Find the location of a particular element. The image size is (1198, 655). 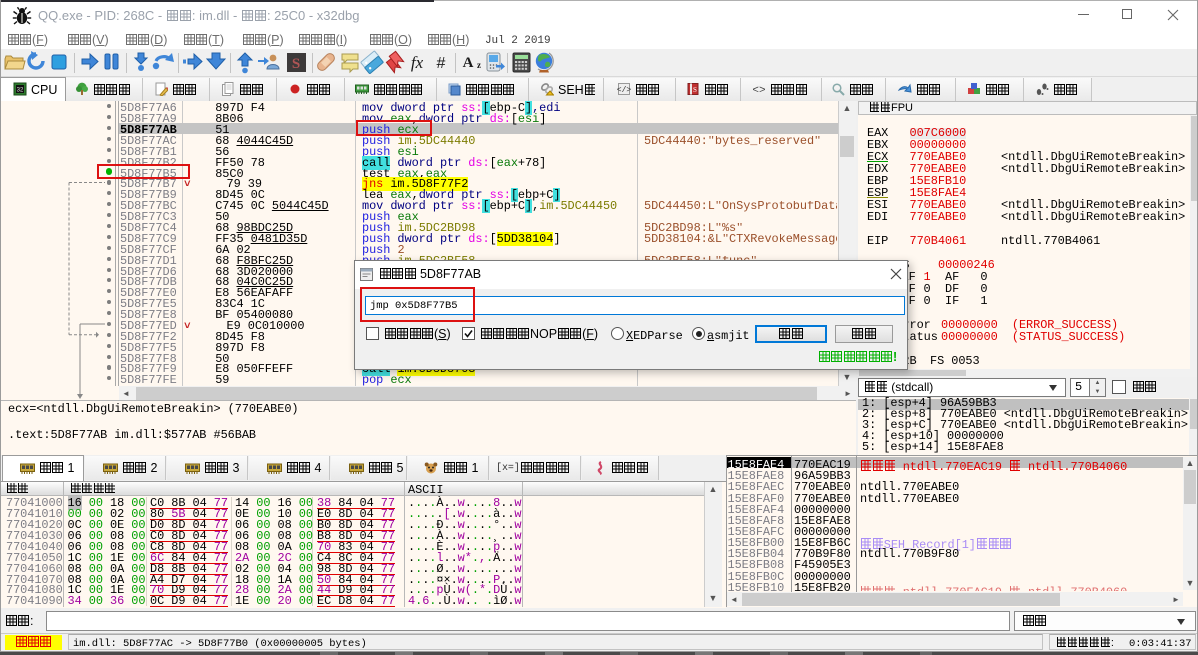

svg-text: z is located at coordinates (479, 65).